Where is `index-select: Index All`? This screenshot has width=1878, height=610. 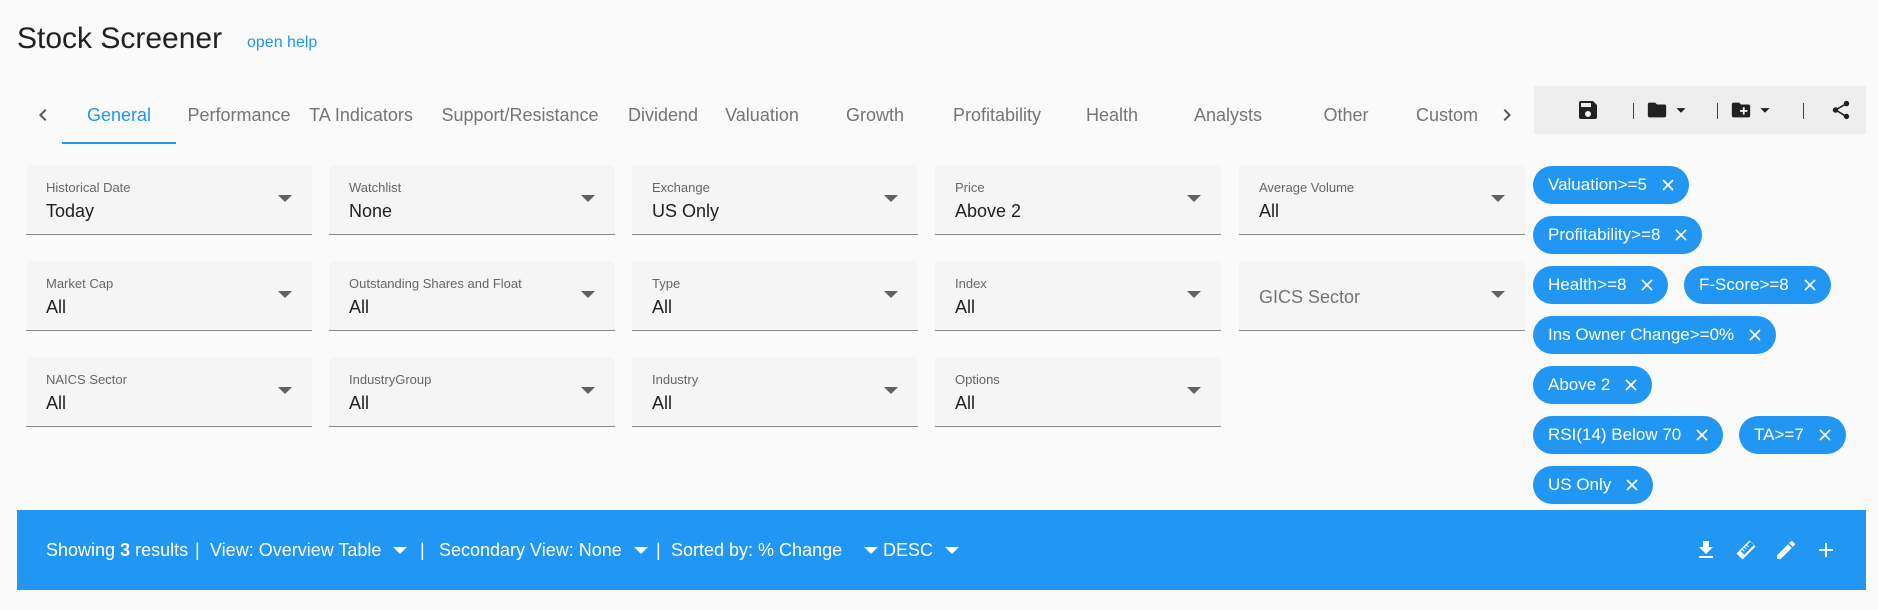 index-select: Index All is located at coordinates (1078, 296).